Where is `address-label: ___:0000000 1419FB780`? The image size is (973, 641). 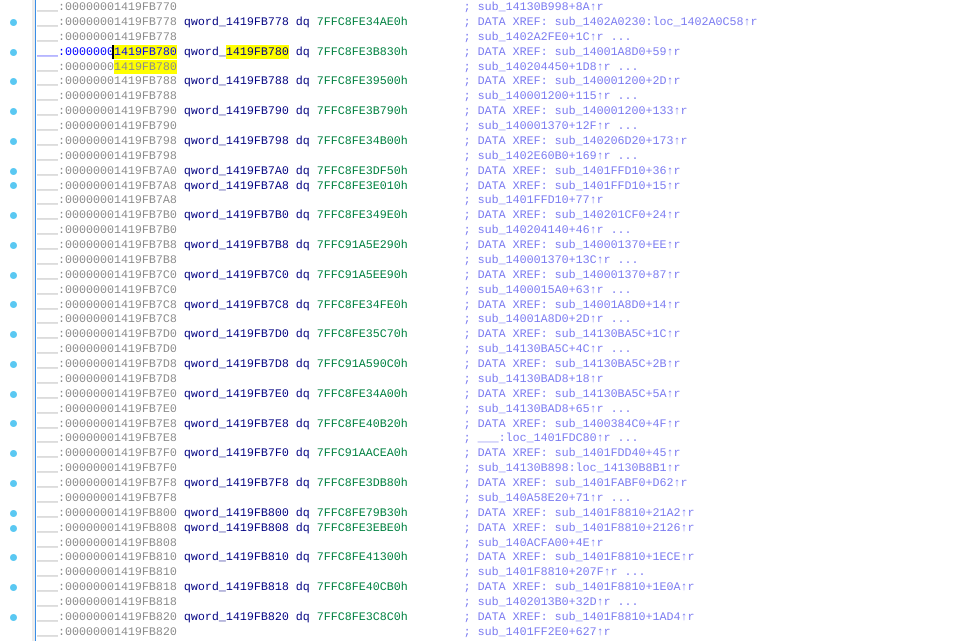
address-label: ___:0000000 1419FB780 is located at coordinates (107, 52).